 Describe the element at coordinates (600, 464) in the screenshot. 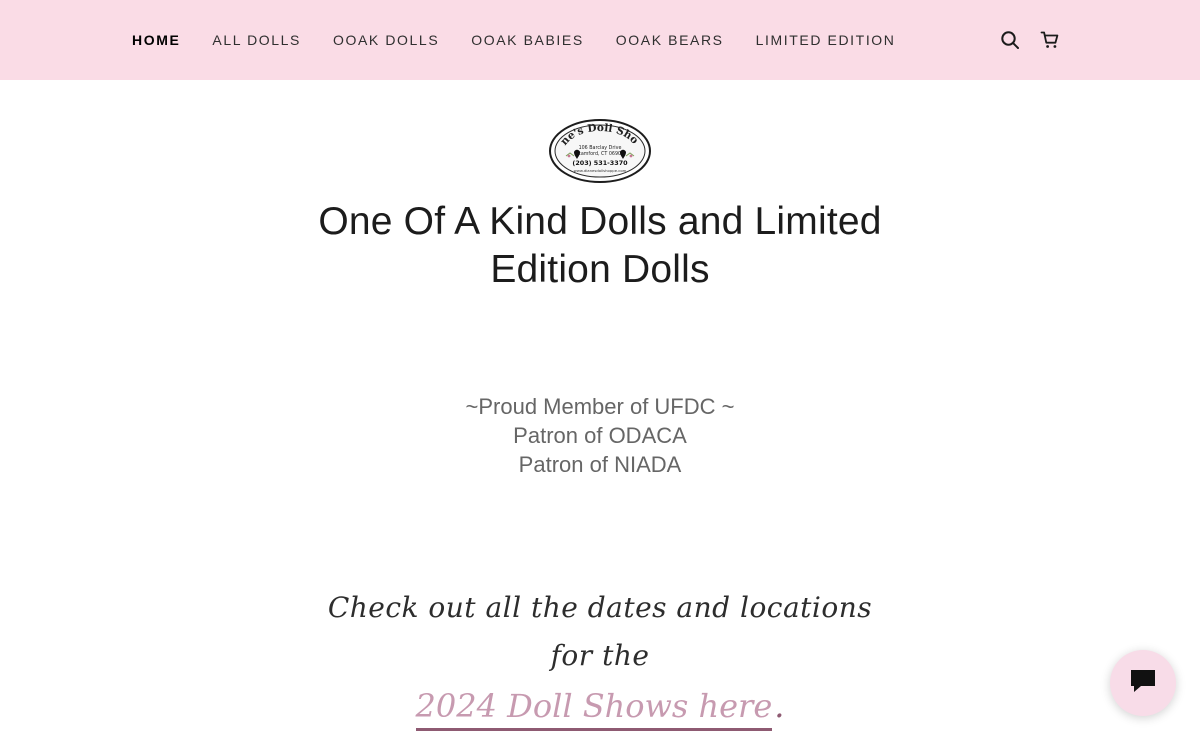

I see `membership-niada: Patron of NIADA` at that location.